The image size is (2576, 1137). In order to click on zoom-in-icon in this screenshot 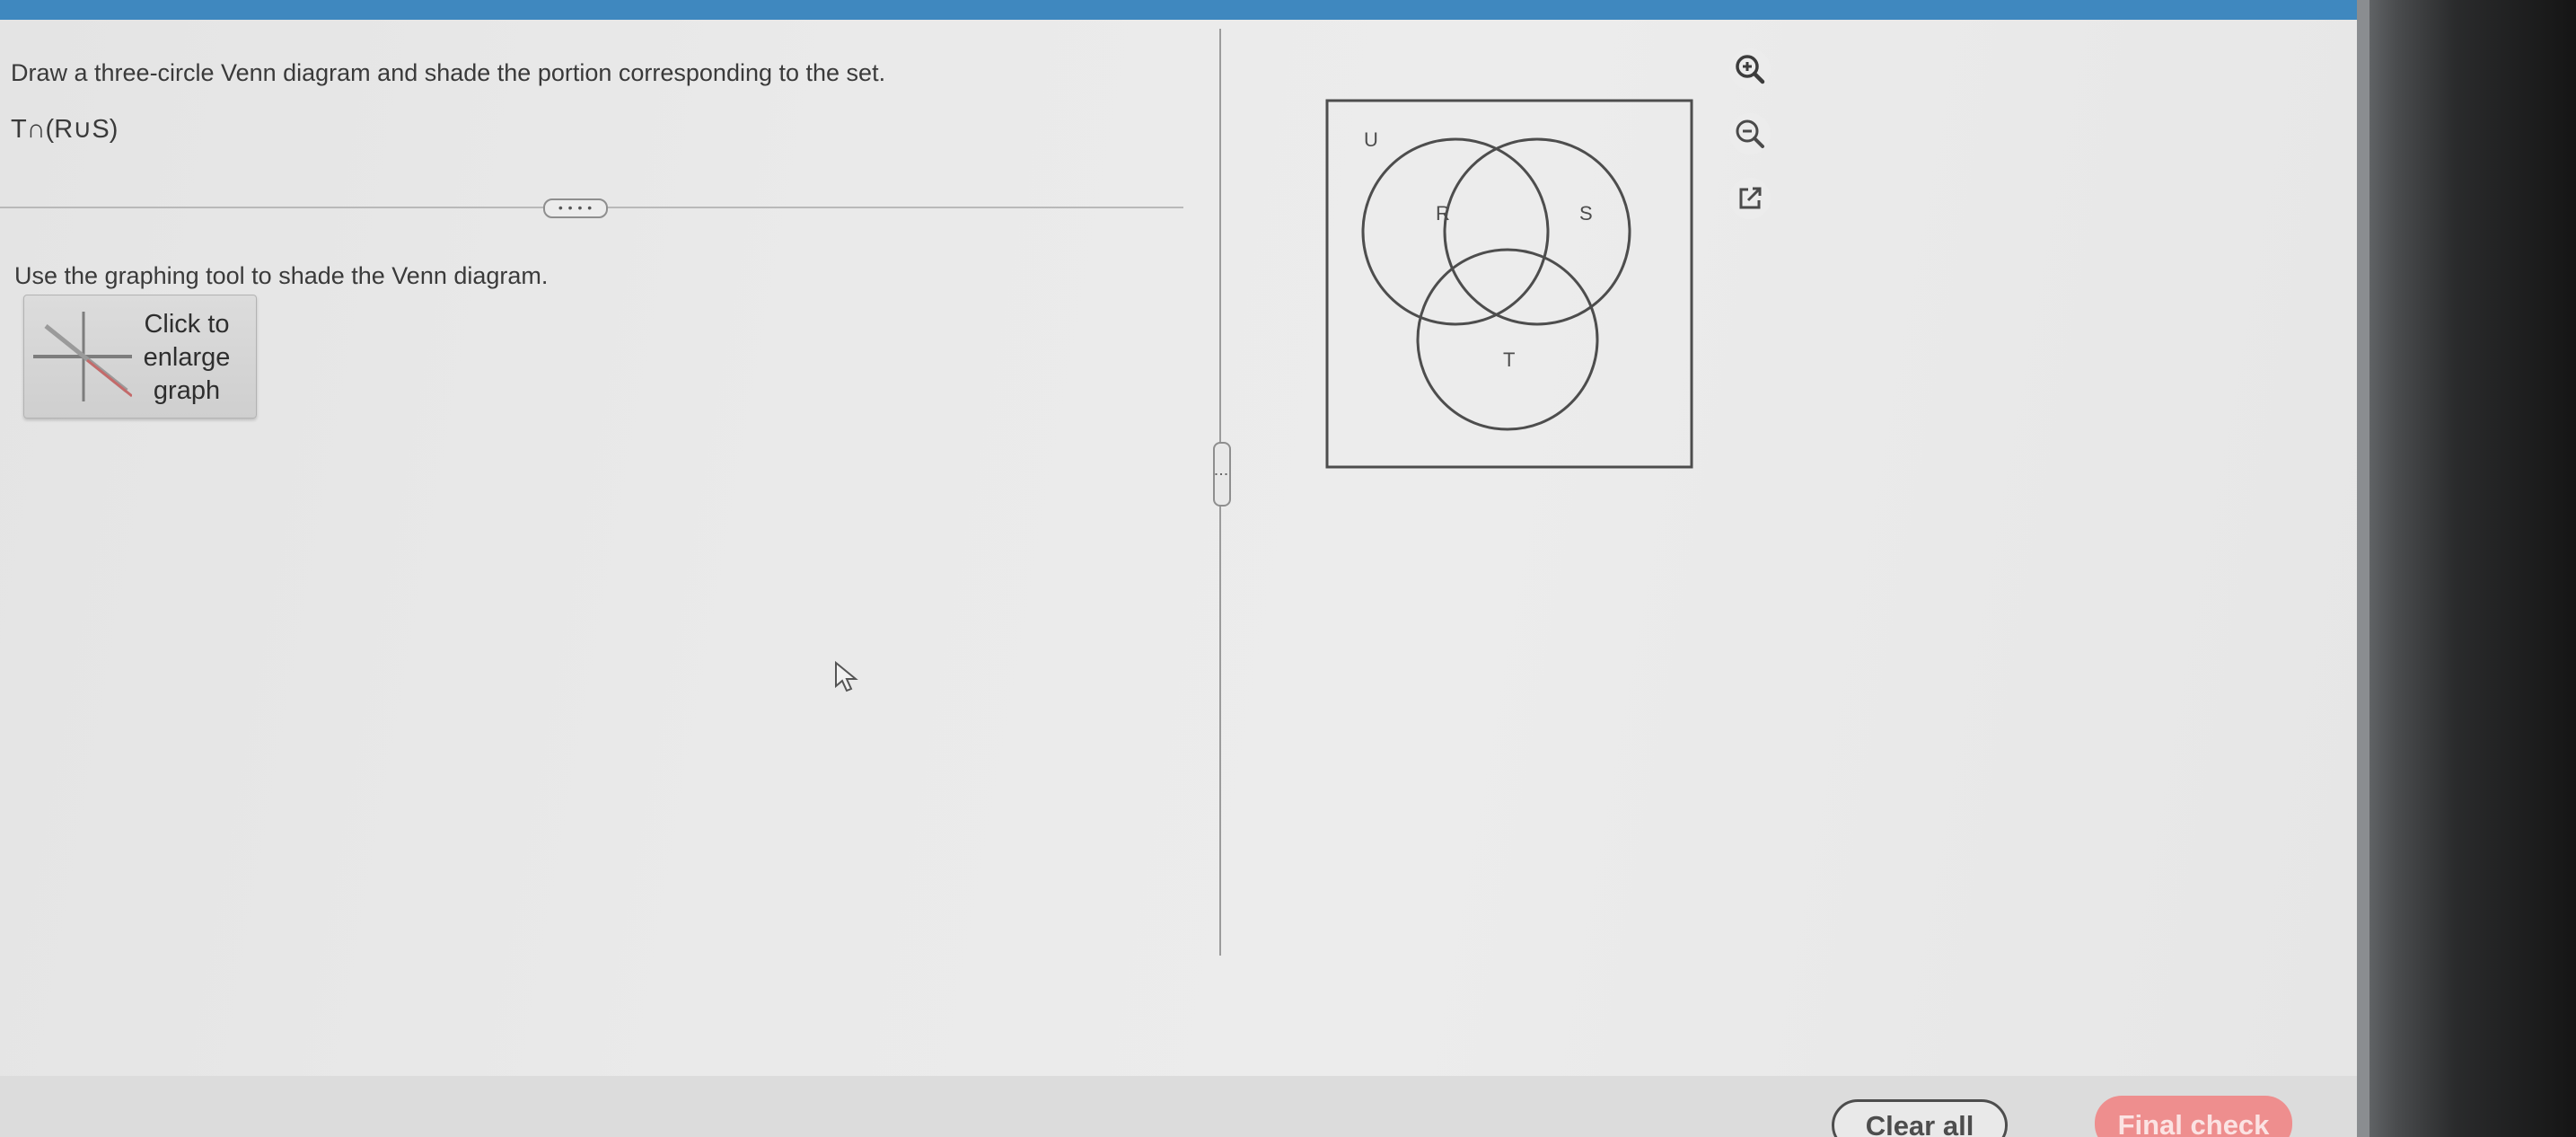, I will do `click(1750, 69)`.